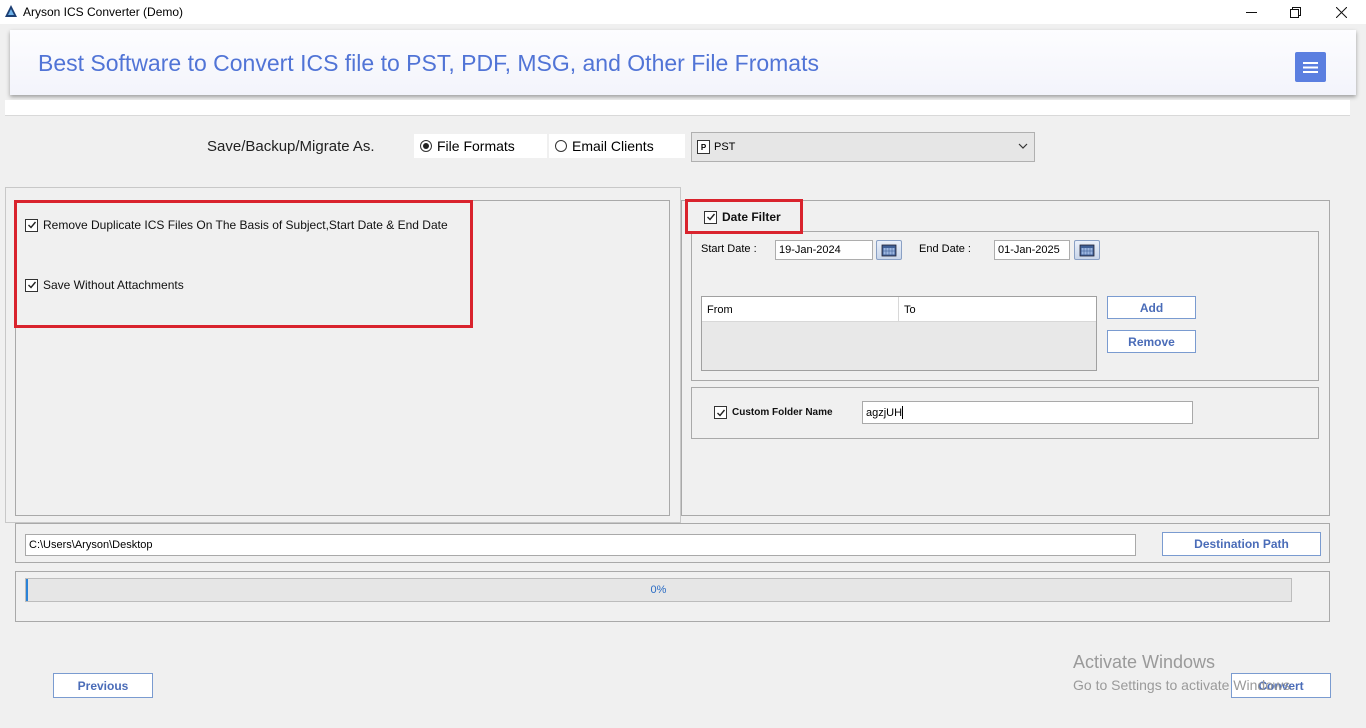 The image size is (1366, 728). What do you see at coordinates (1032, 250) in the screenshot?
I see `end-date-input: 01-Jan-2025` at bounding box center [1032, 250].